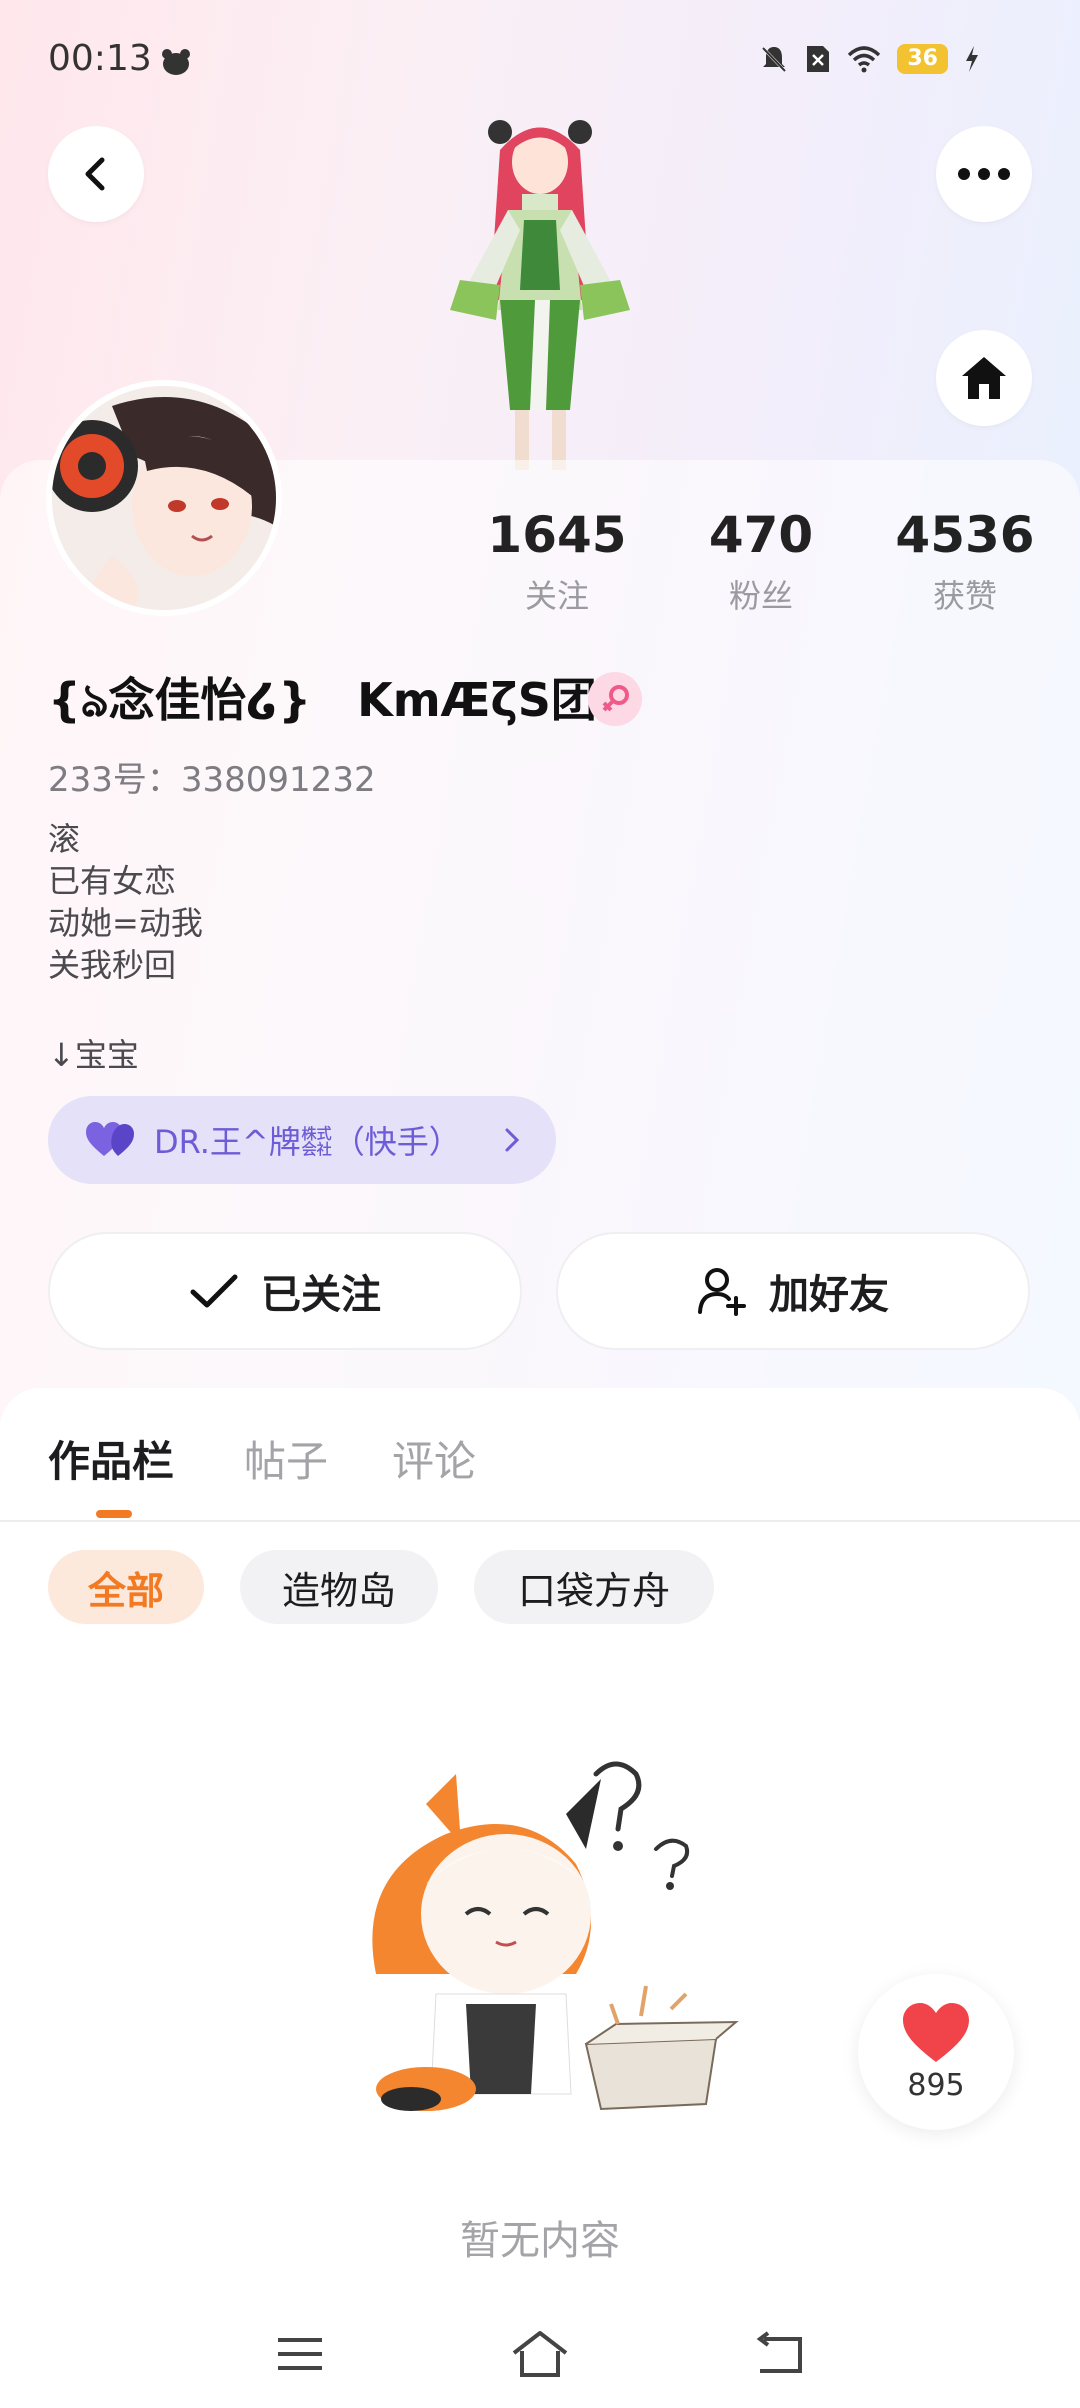 The image size is (1080, 2408). I want to click on bio-line: 滚, so click(64, 839).